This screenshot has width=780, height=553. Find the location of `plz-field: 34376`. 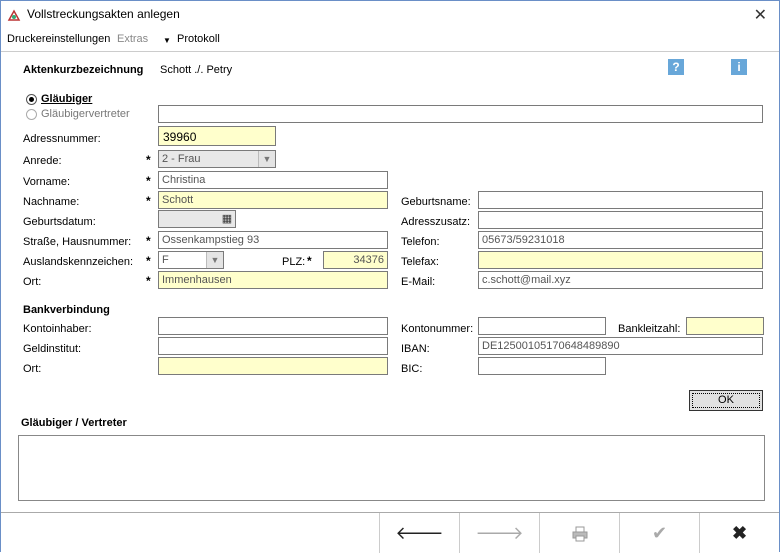

plz-field: 34376 is located at coordinates (355, 260).